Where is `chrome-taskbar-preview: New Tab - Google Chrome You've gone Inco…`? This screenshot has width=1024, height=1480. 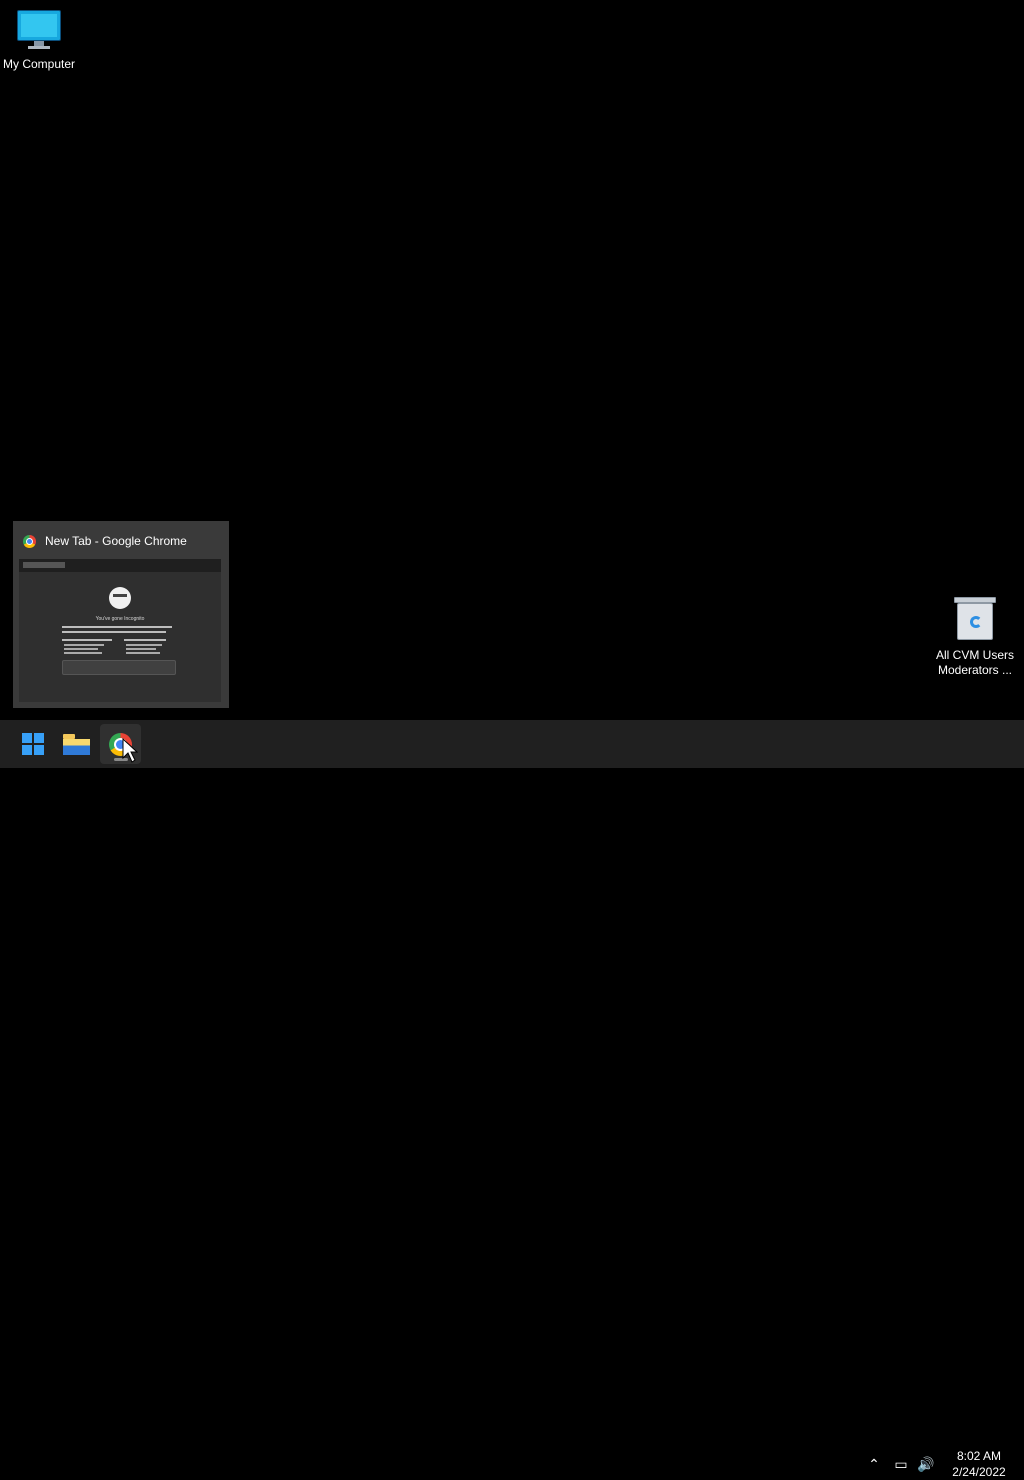 chrome-taskbar-preview: New Tab - Google Chrome You've gone Inco… is located at coordinates (121, 614).